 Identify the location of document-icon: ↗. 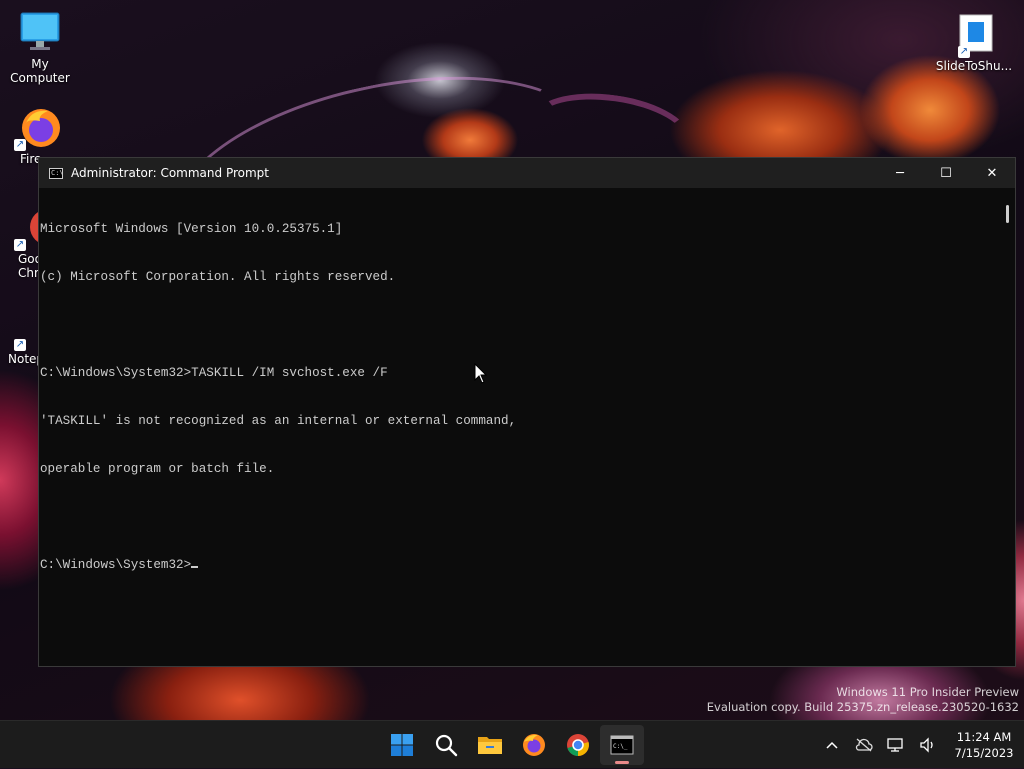
(974, 35).